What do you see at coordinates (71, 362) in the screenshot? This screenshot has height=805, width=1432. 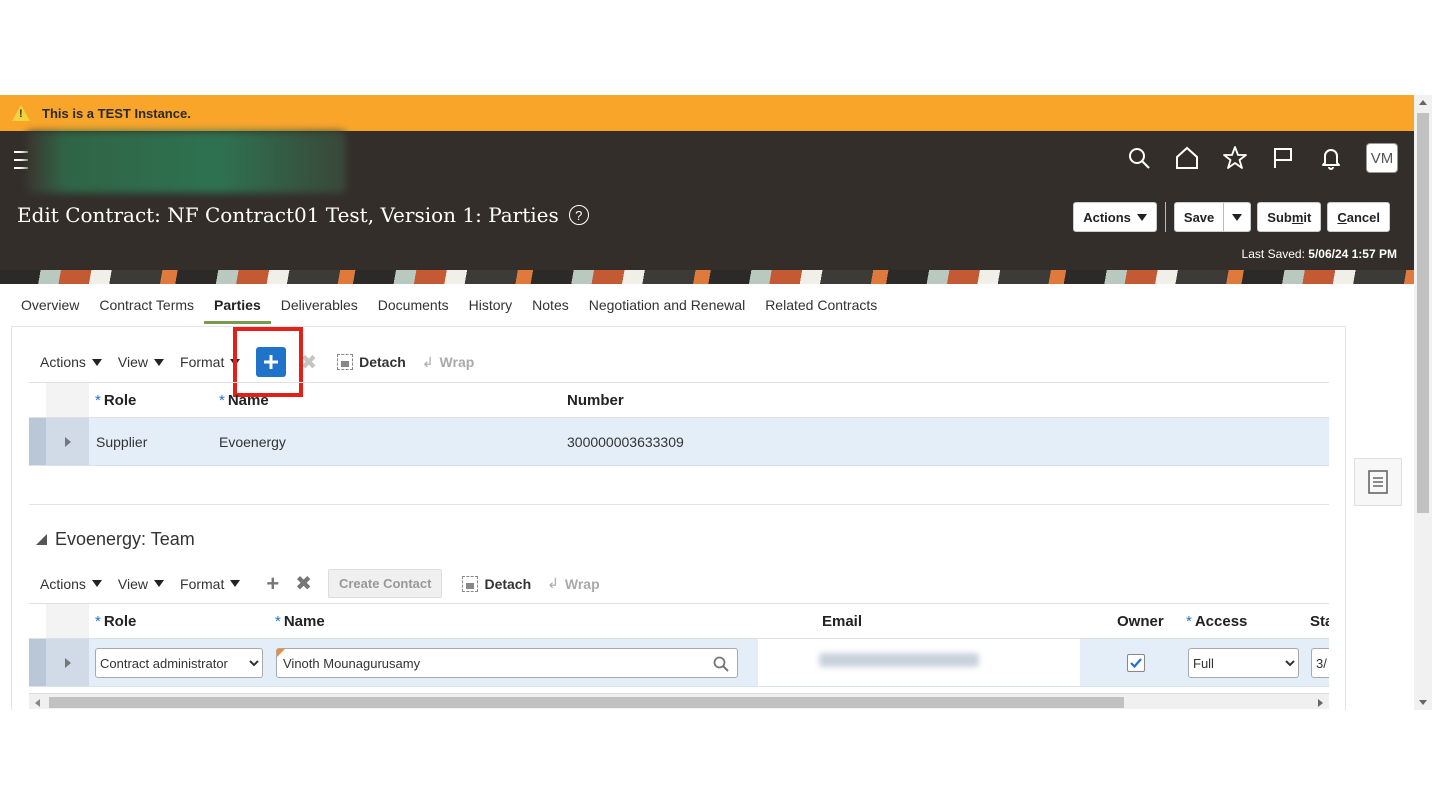 I see `parties-actions-menu: Actions` at bounding box center [71, 362].